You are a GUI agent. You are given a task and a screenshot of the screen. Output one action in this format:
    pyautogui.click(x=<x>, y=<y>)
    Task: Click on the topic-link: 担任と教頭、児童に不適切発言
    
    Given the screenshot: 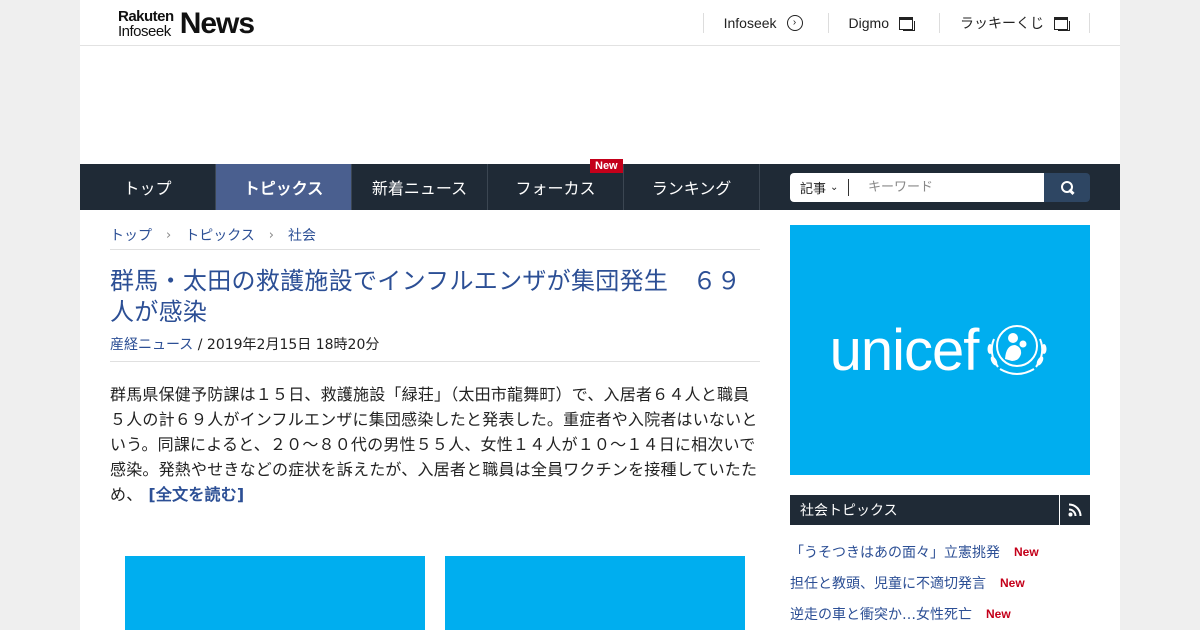 What is the action you would take?
    pyautogui.click(x=888, y=583)
    